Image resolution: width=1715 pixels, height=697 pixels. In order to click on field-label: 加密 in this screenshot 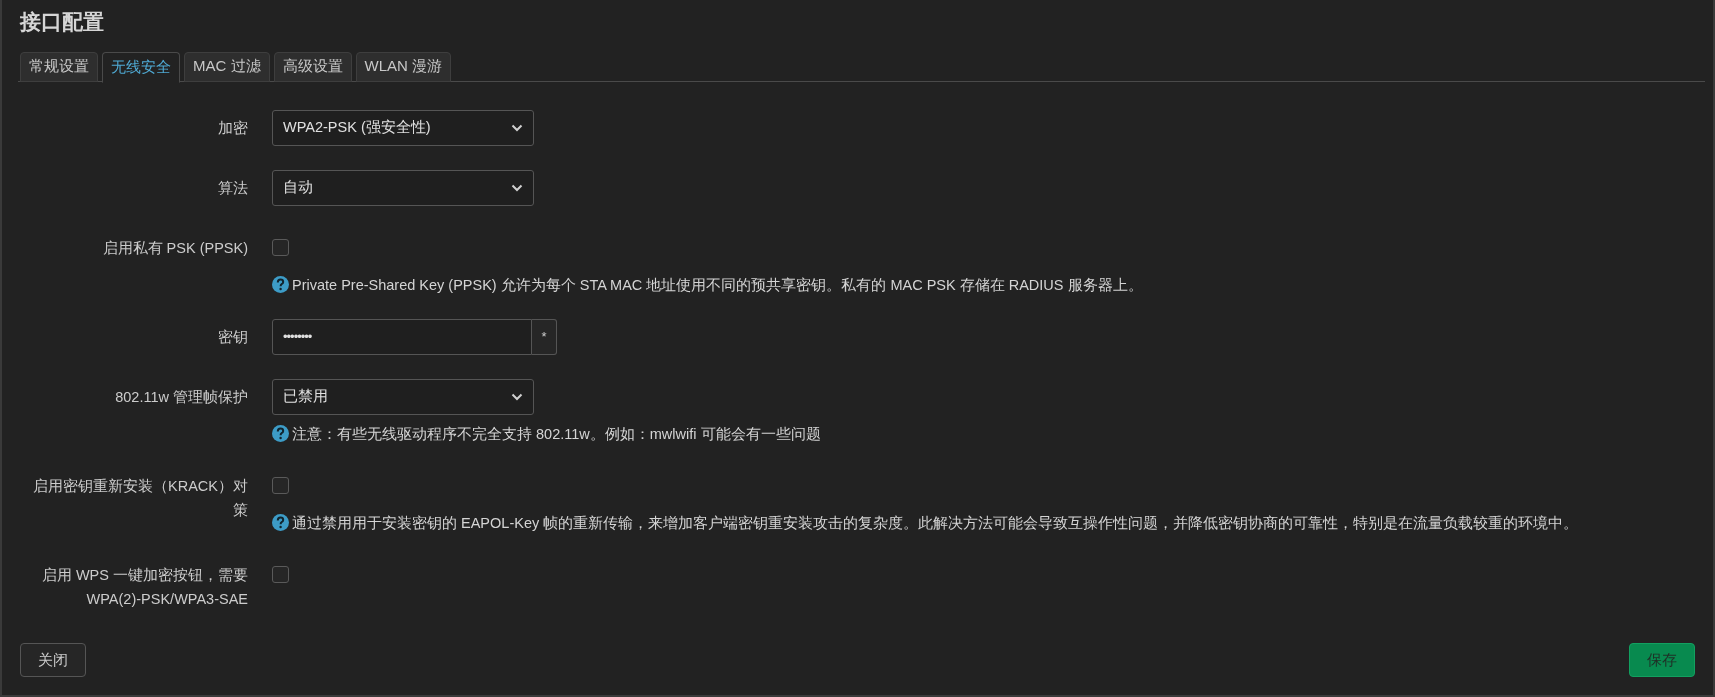, I will do `click(232, 128)`.